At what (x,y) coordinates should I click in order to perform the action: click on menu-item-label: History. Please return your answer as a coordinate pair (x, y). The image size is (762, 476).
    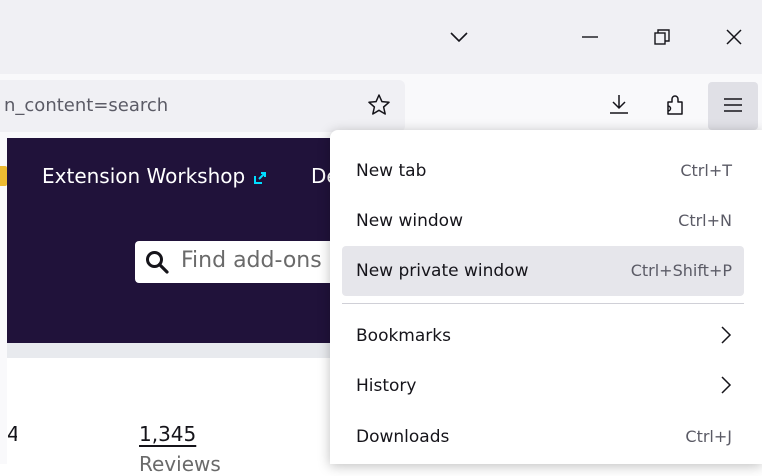
    Looking at the image, I should click on (386, 386).